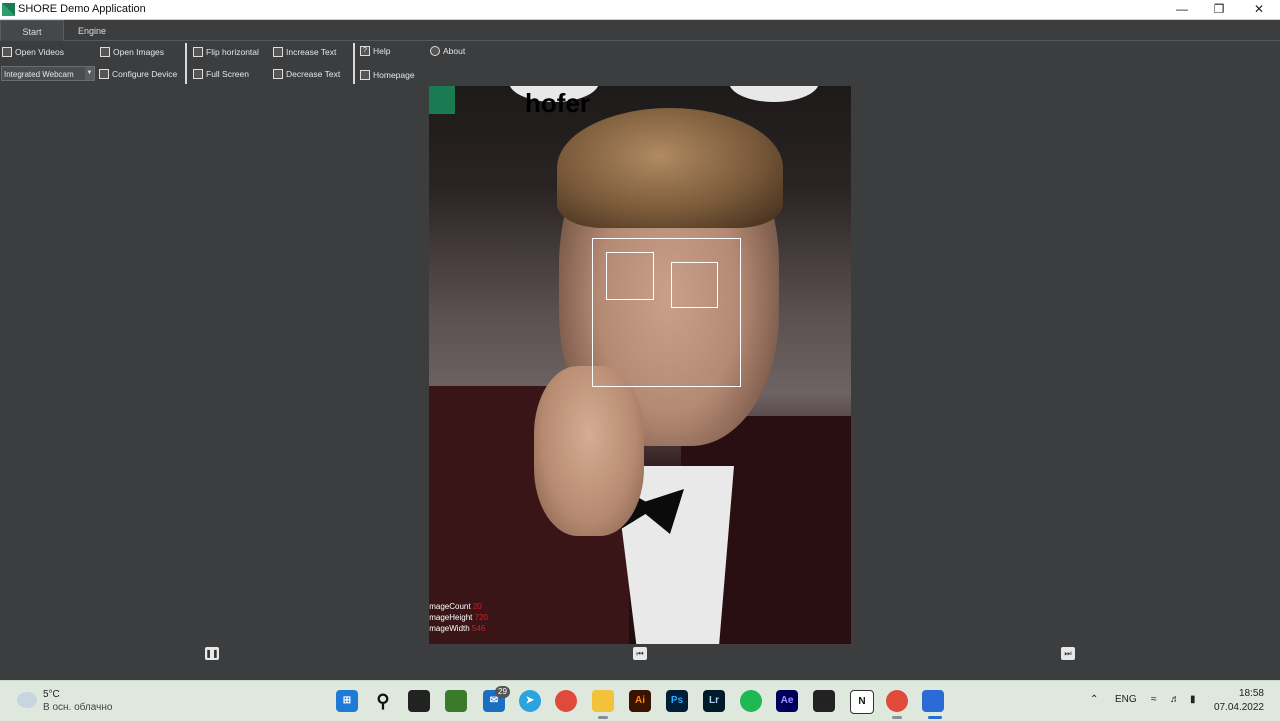 The width and height of the screenshot is (1280, 721). What do you see at coordinates (454, 51) in the screenshot?
I see `about-label: About` at bounding box center [454, 51].